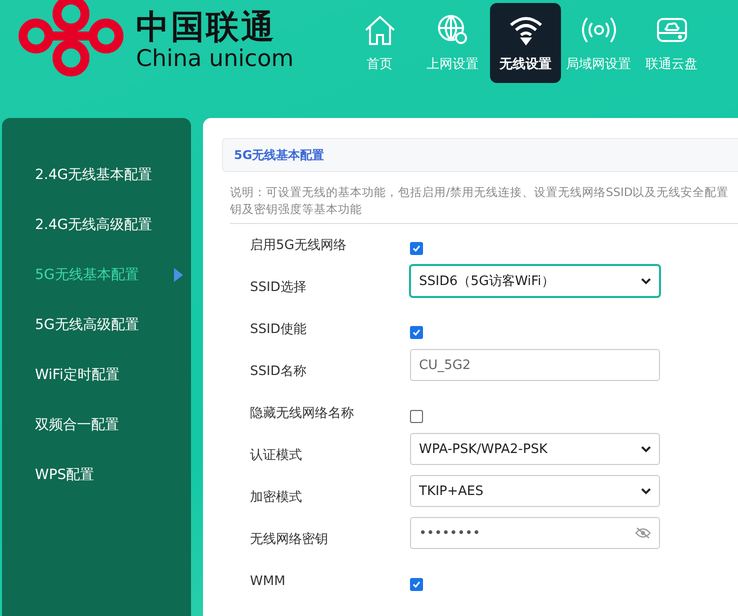 This screenshot has height=616, width=738. Describe the element at coordinates (276, 498) in the screenshot. I see `field-label: 加密模式` at that location.